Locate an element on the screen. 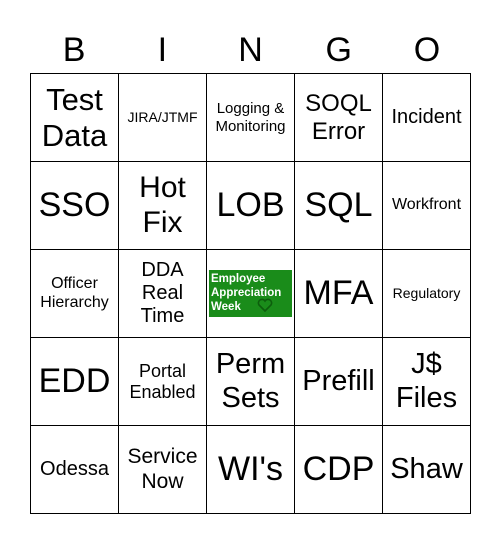  bingo-cell: DDA Real Time is located at coordinates (163, 294).